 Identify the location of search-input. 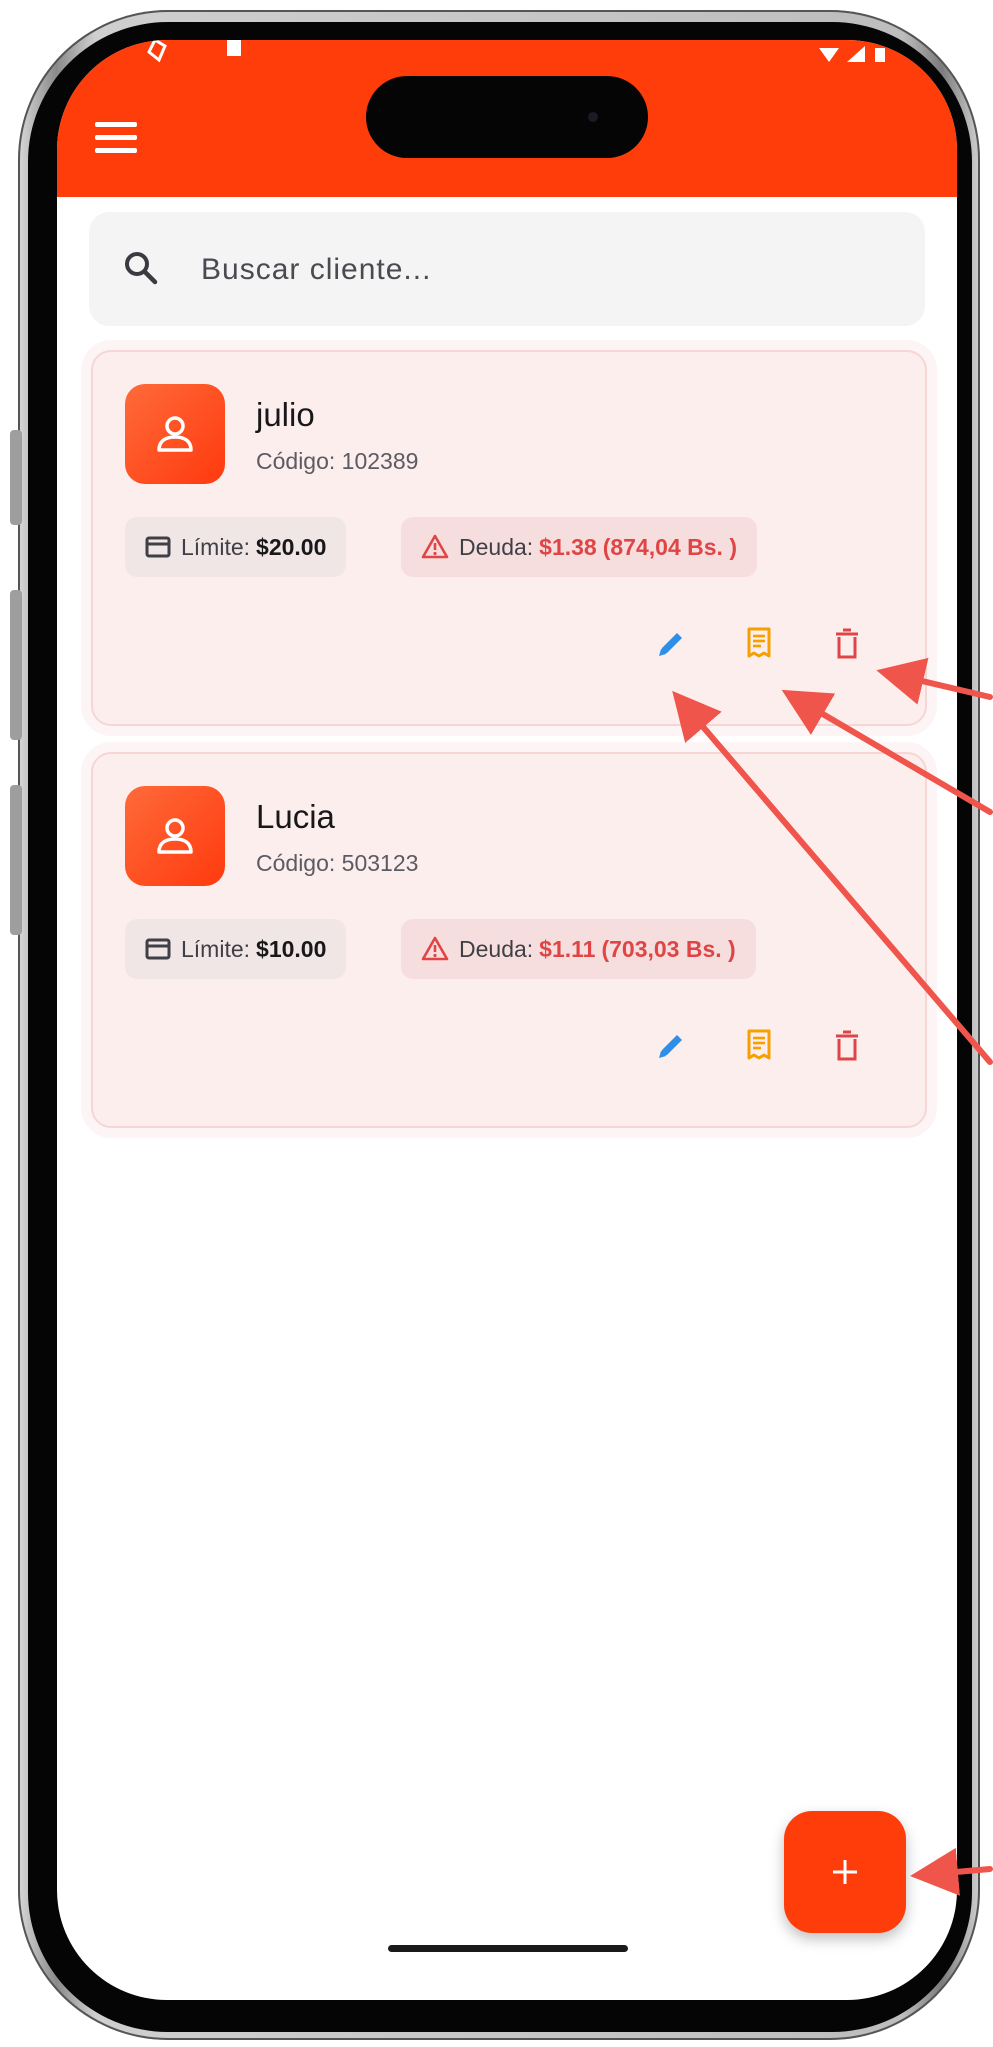
(541, 270).